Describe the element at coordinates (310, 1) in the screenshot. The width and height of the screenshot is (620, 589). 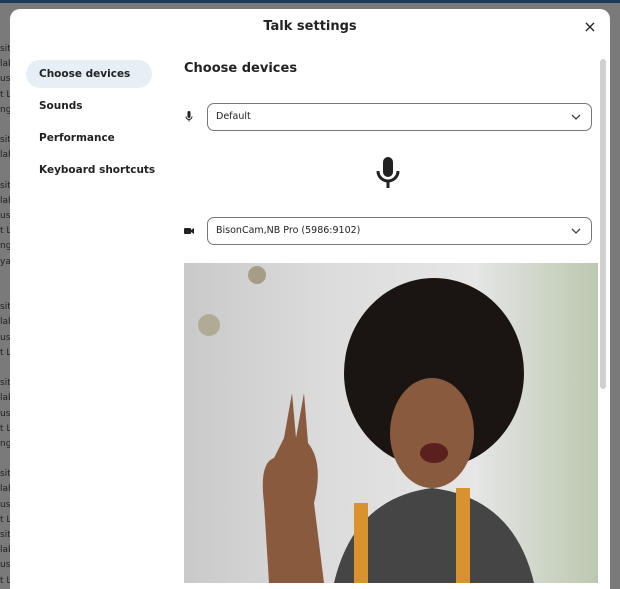
I see `top-bar` at that location.